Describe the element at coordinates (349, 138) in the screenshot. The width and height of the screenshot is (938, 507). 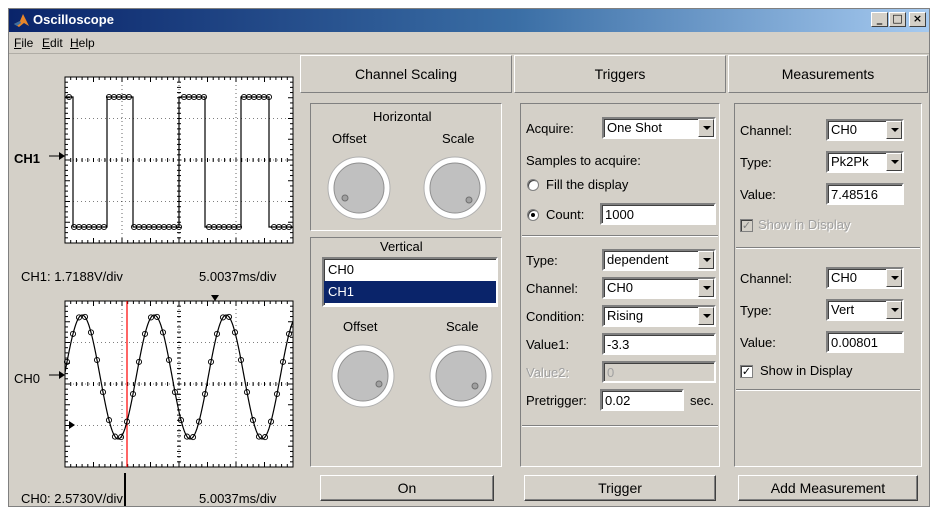
I see `horizontal-offset-label: Offset` at that location.